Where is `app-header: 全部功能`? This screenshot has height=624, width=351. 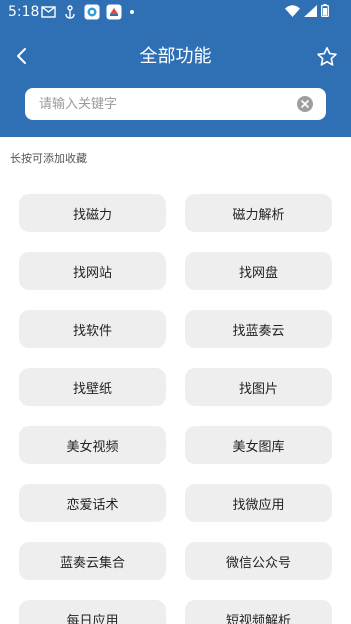
app-header: 全部功能 is located at coordinates (175, 55).